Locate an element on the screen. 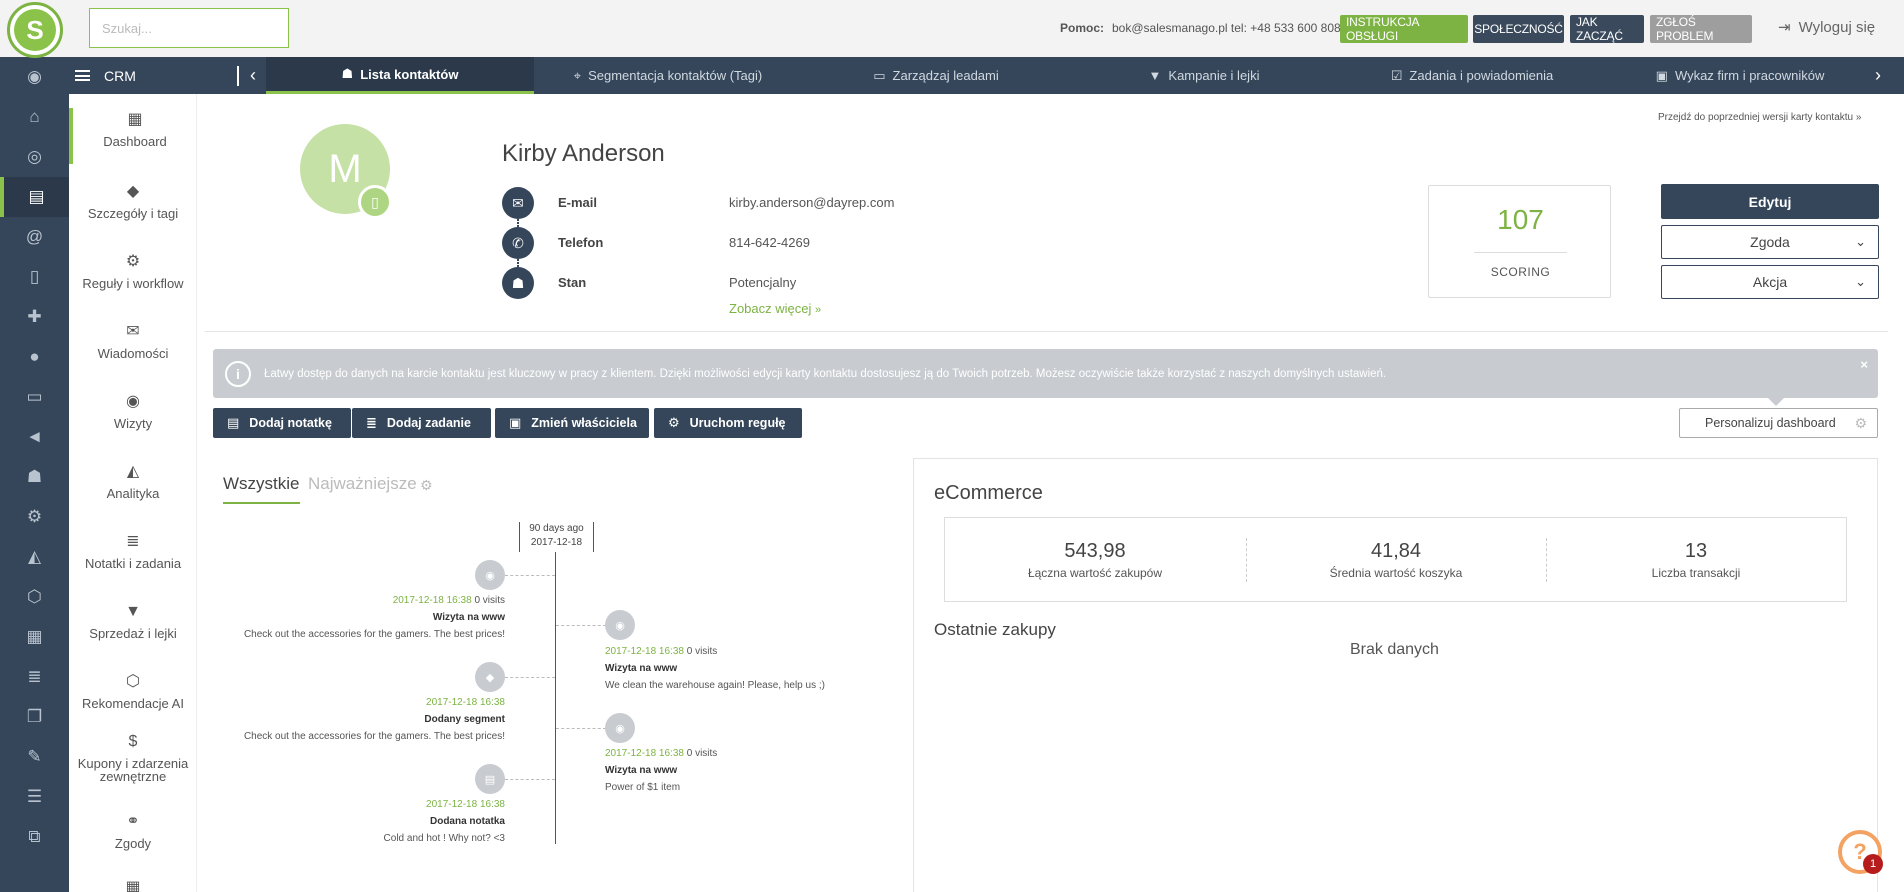 Image resolution: width=1904 pixels, height=892 pixels. sidebar-item-notes: ≣ Notatki i zadania is located at coordinates (133, 550).